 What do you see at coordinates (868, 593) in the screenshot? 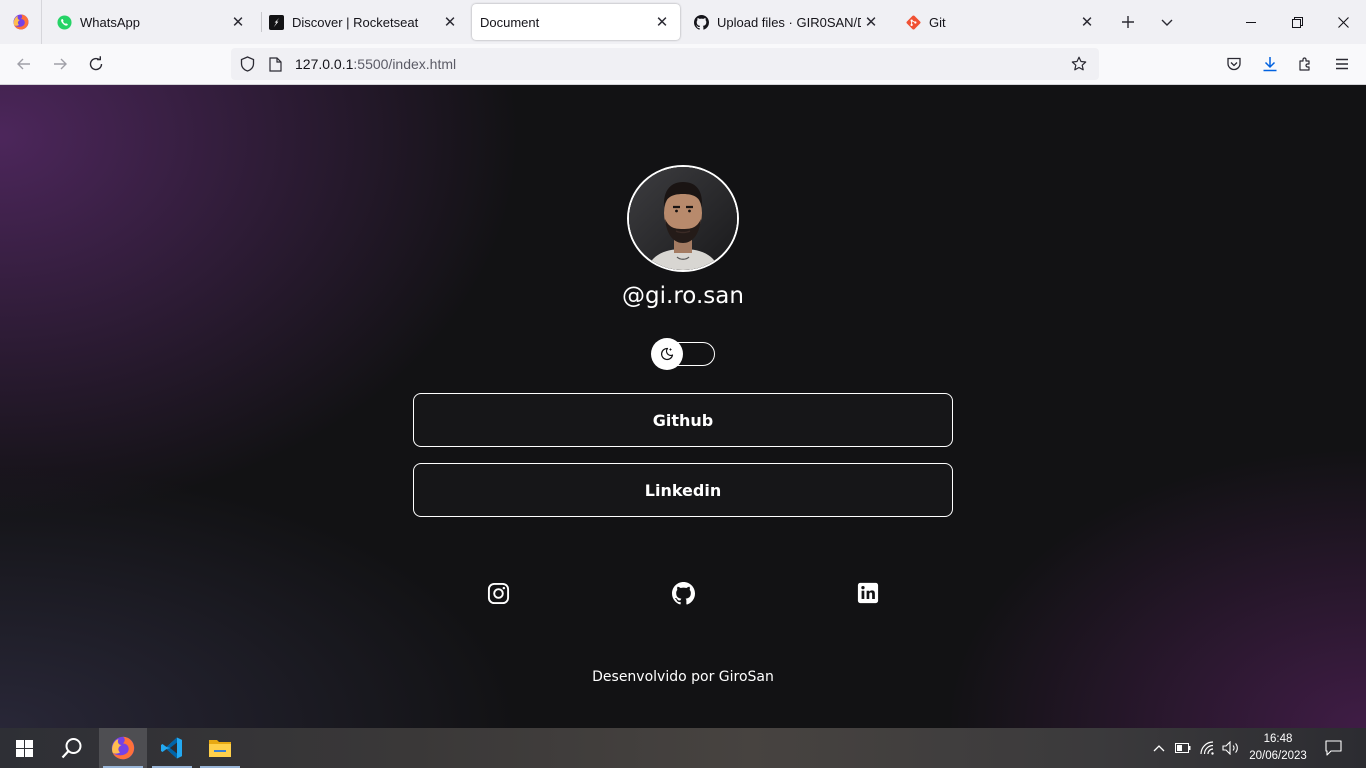
I see `linkedin-icon` at bounding box center [868, 593].